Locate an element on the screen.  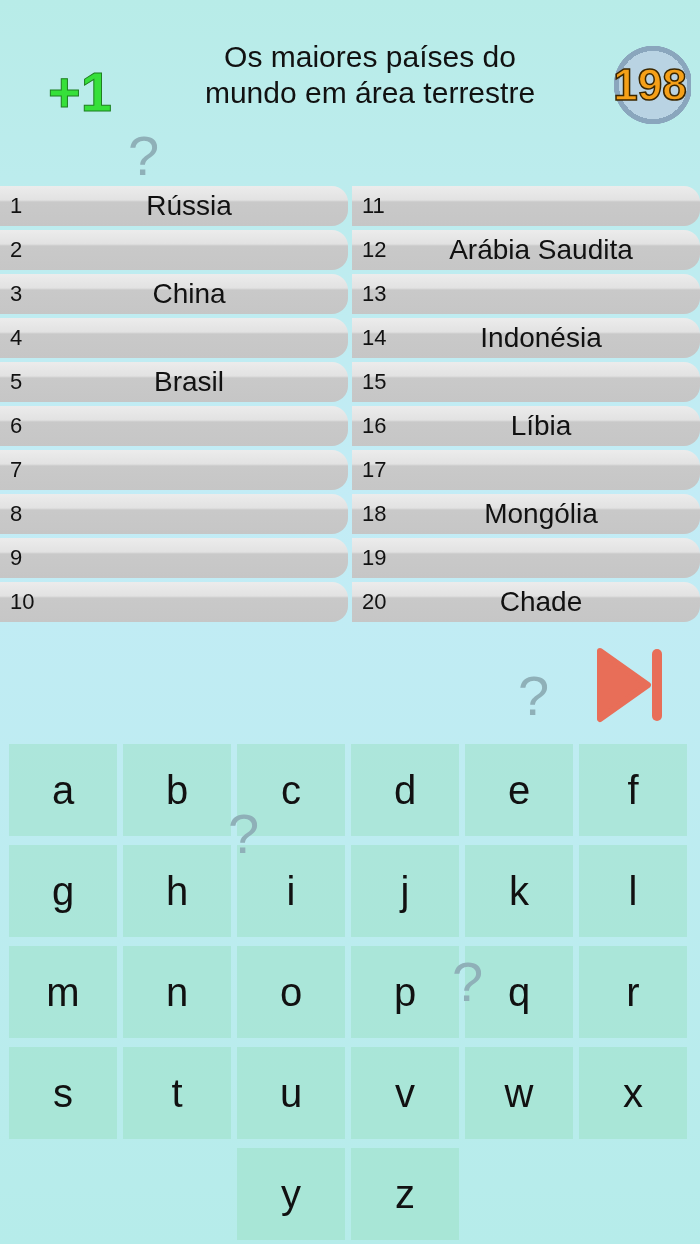
slot-answer: Chade is located at coordinates (541, 602).